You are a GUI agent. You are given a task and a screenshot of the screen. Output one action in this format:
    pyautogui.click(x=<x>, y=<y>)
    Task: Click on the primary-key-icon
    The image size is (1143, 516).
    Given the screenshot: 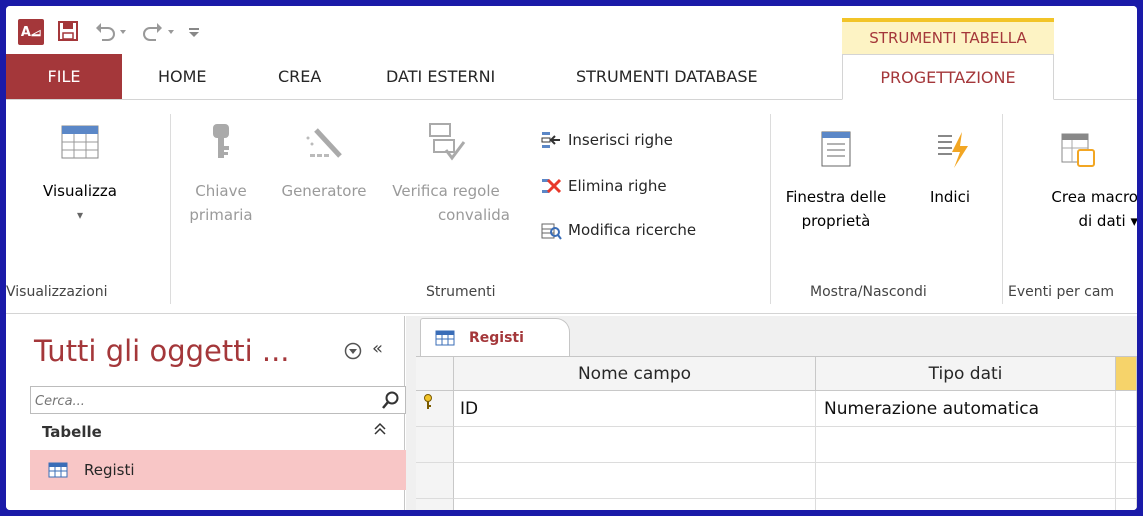 What is the action you would take?
    pyautogui.click(x=428, y=401)
    